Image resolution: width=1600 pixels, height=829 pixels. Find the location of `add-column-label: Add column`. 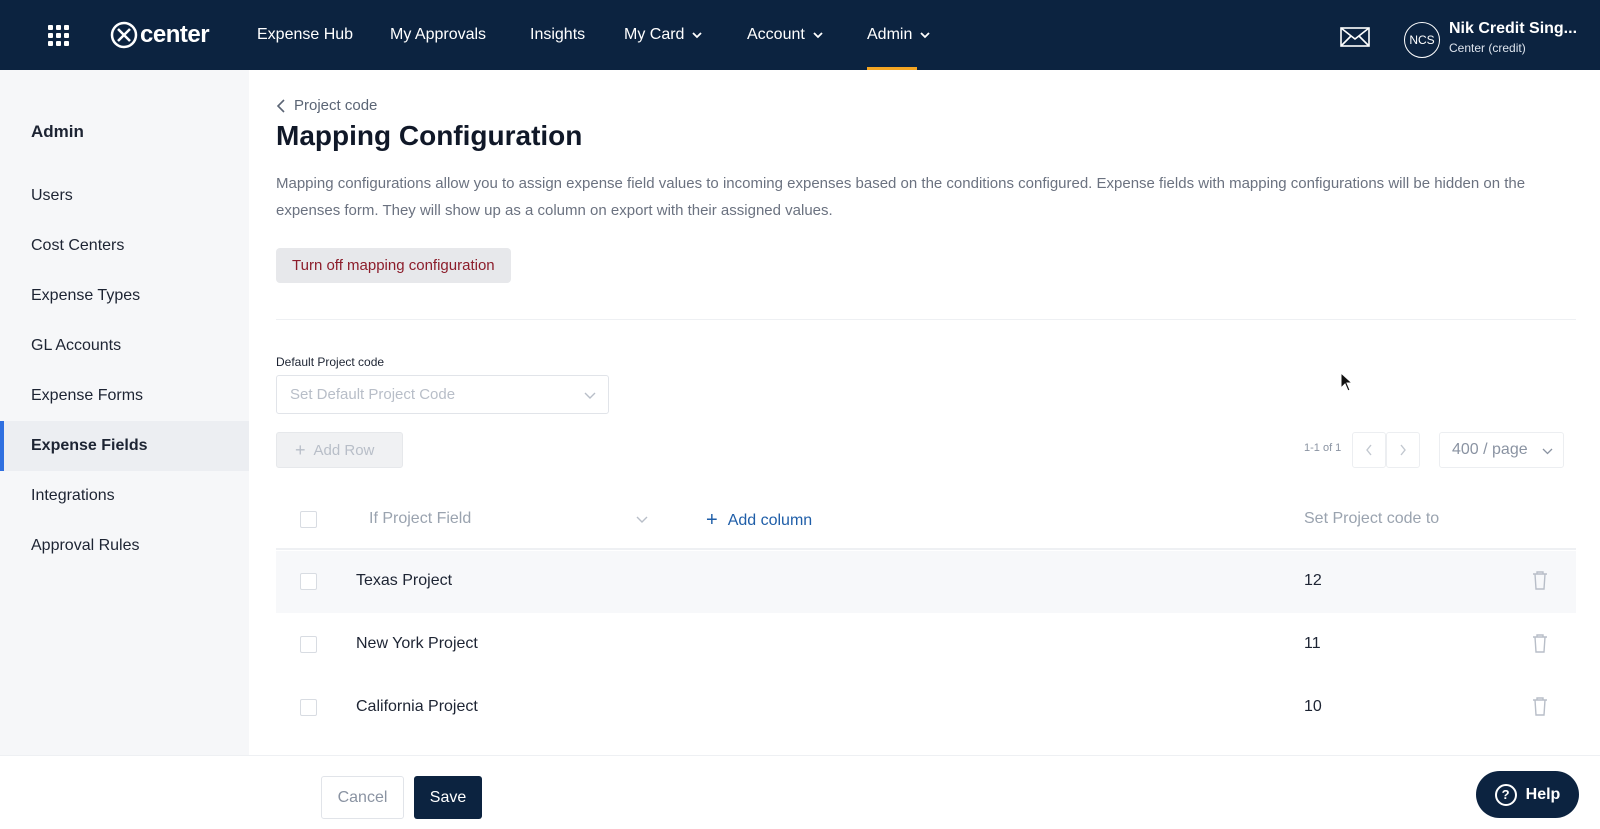

add-column-label: Add column is located at coordinates (770, 520).